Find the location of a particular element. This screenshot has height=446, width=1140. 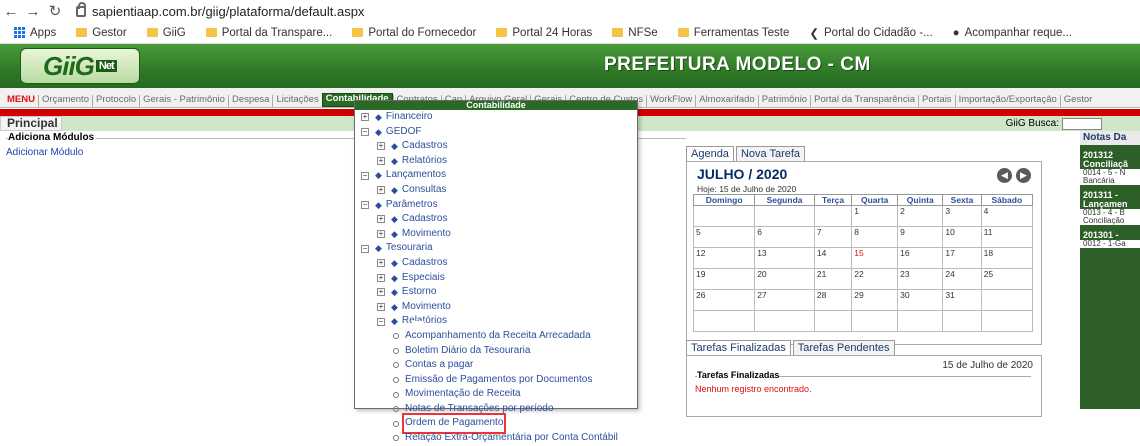

calendar-day: 18 is located at coordinates (1007, 258).